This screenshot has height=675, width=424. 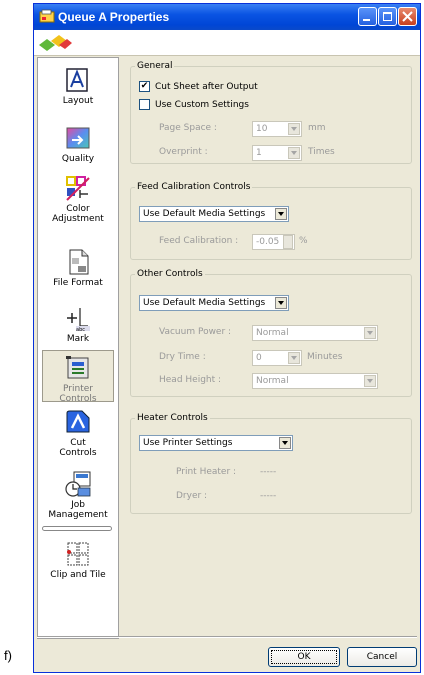 I want to click on app-icon, so click(x=47, y=16).